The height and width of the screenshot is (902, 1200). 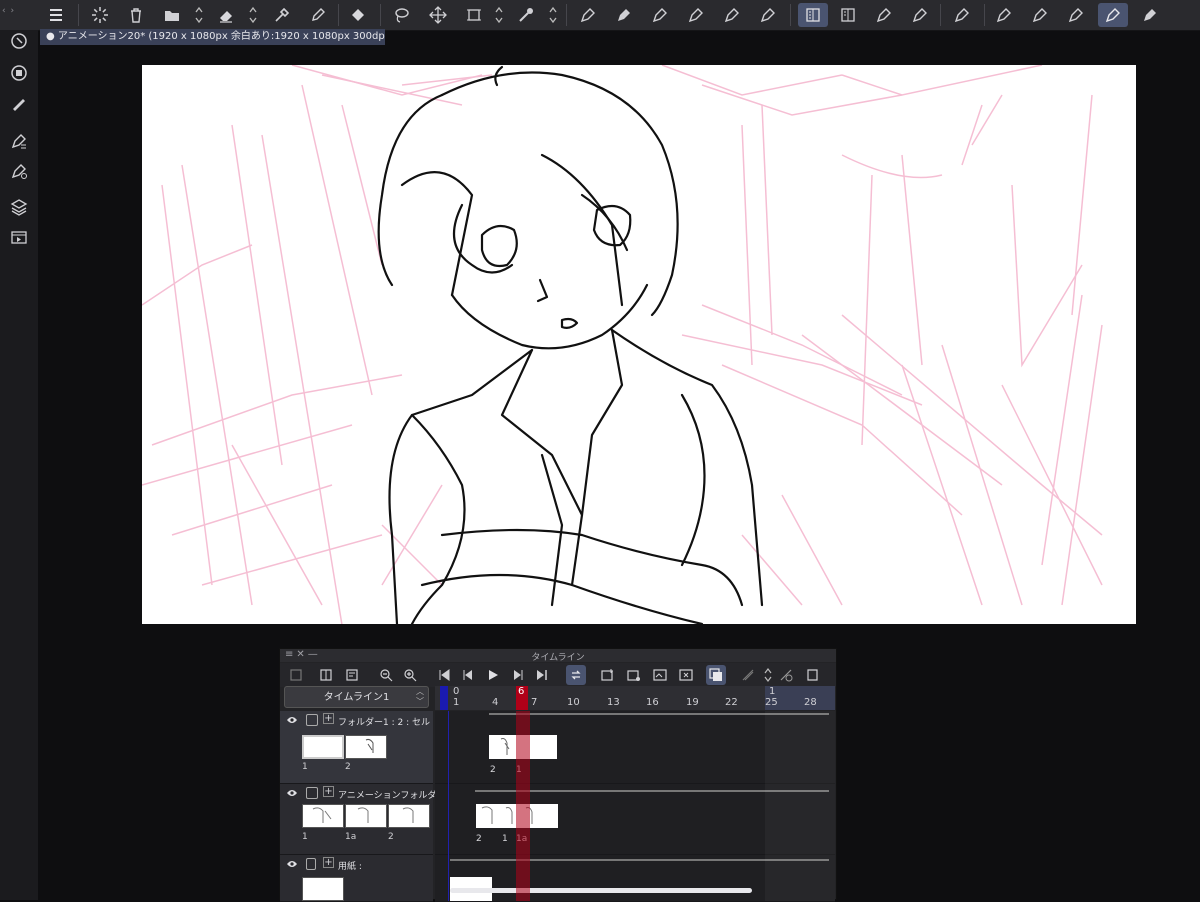 I want to click on menu-icon, so click(x=56, y=15).